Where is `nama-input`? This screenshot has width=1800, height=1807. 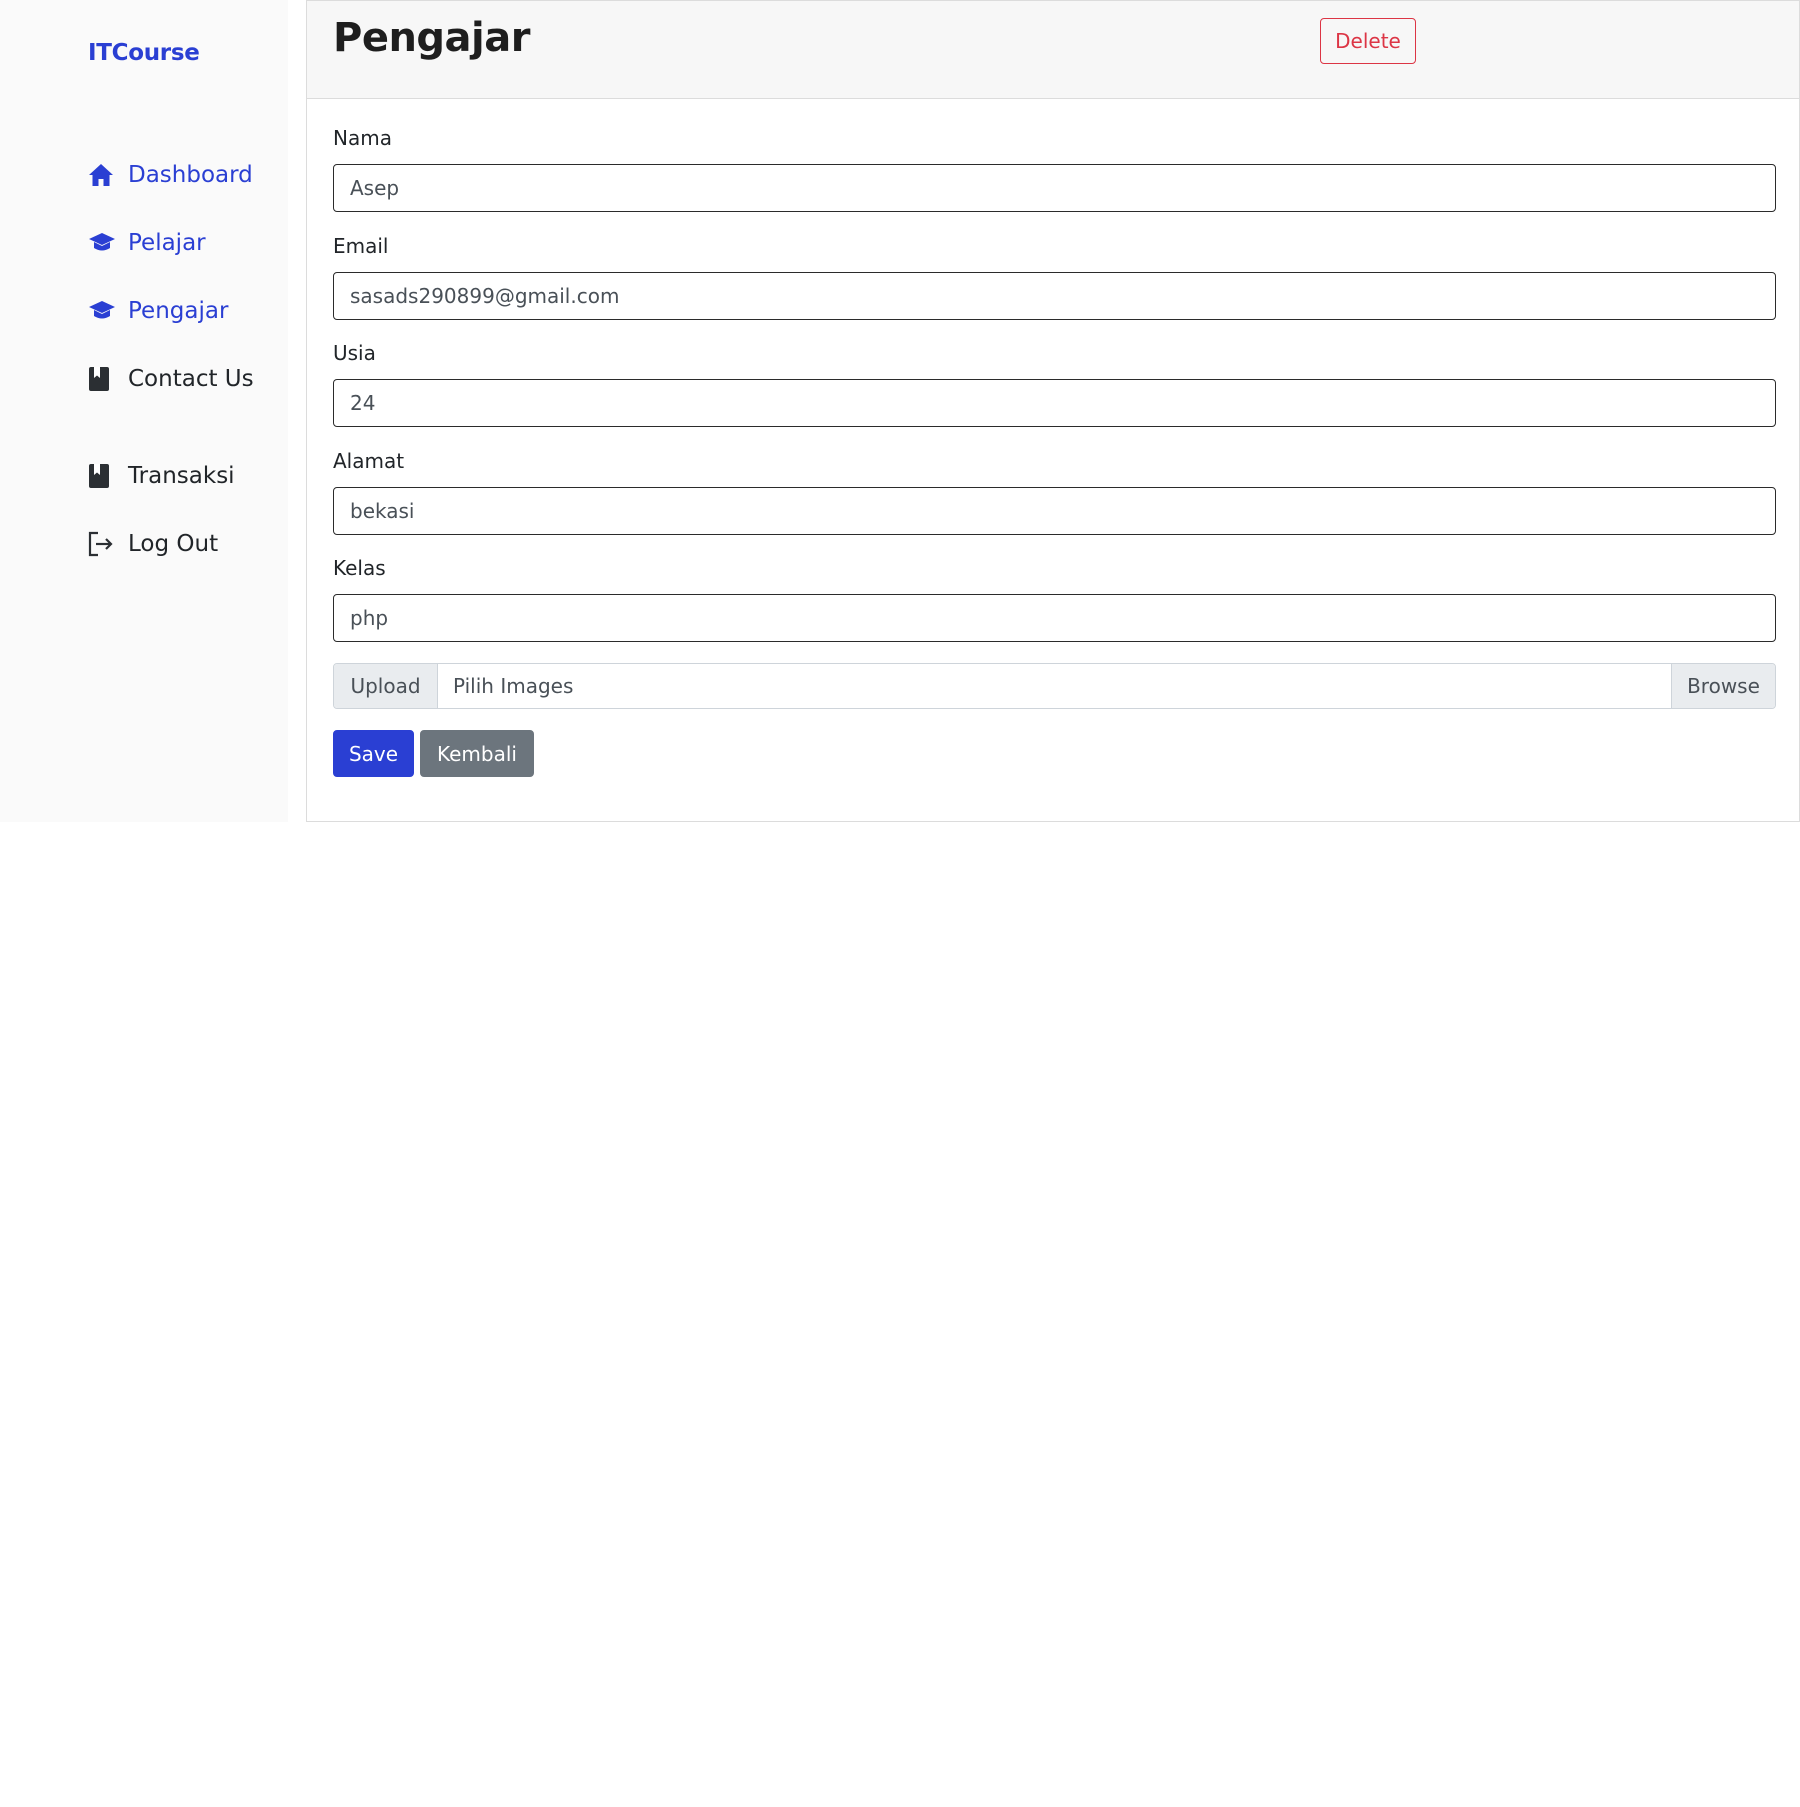
nama-input is located at coordinates (1054, 188).